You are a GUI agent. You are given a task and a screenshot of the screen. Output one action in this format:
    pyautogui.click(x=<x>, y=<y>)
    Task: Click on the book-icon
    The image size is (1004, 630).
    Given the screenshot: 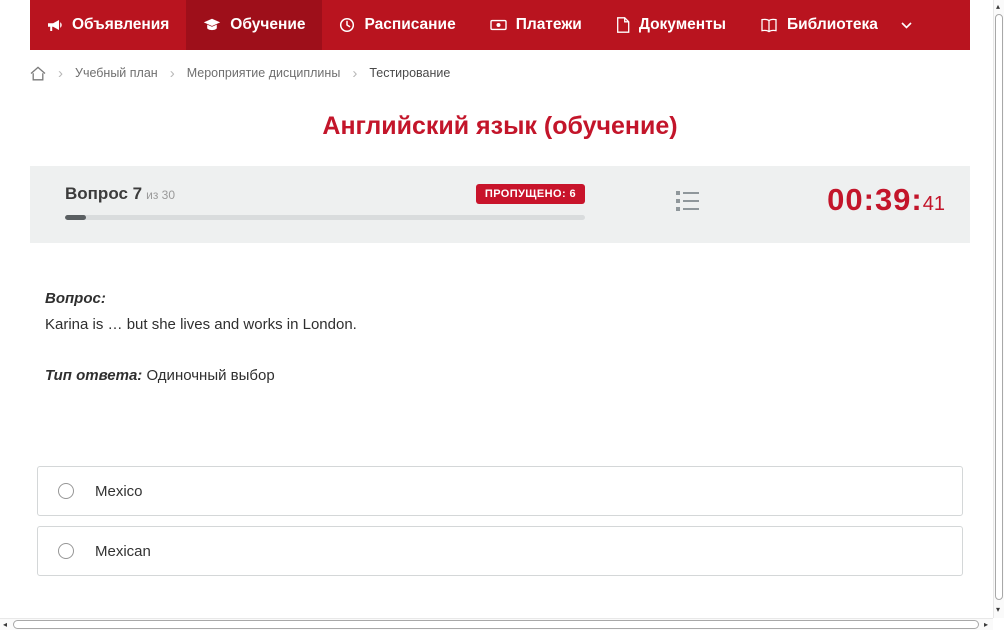 What is the action you would take?
    pyautogui.click(x=769, y=25)
    